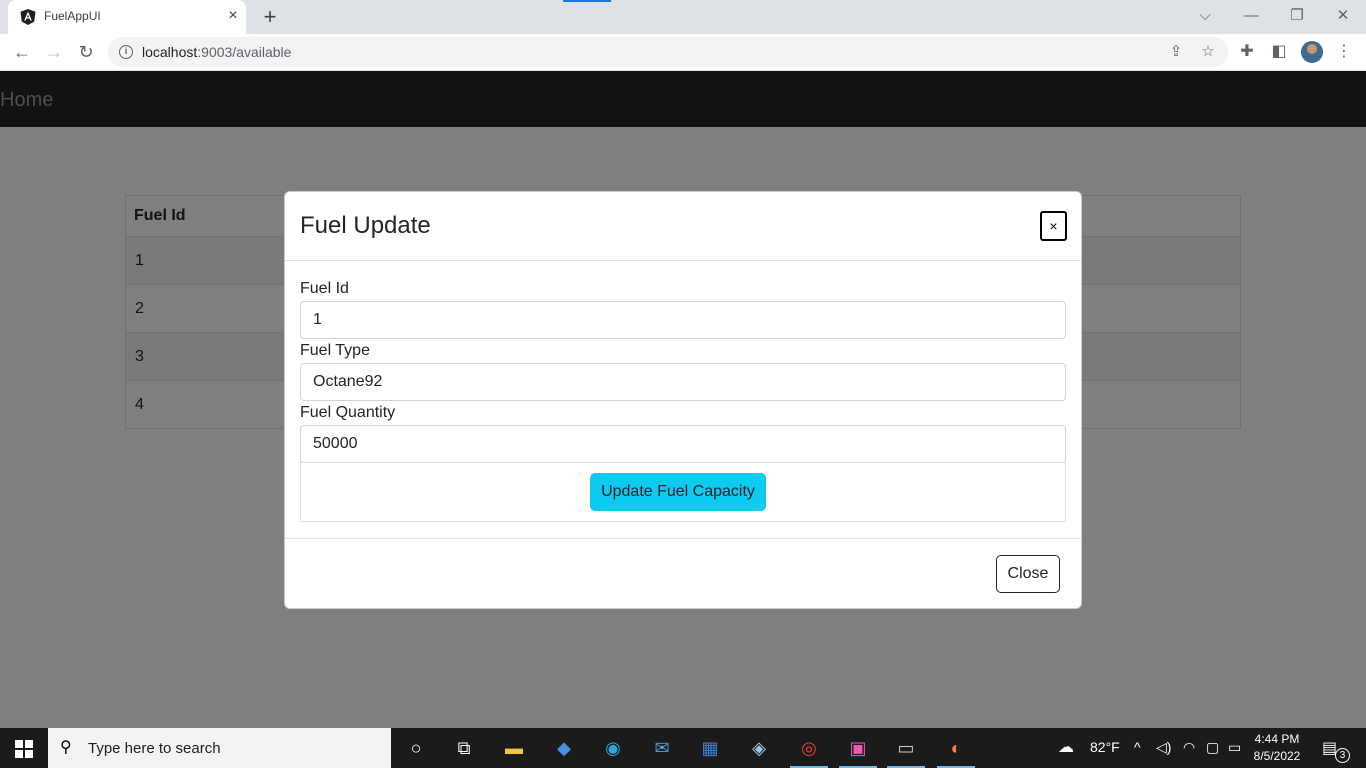  I want to click on url-path: :9003/available, so click(244, 52).